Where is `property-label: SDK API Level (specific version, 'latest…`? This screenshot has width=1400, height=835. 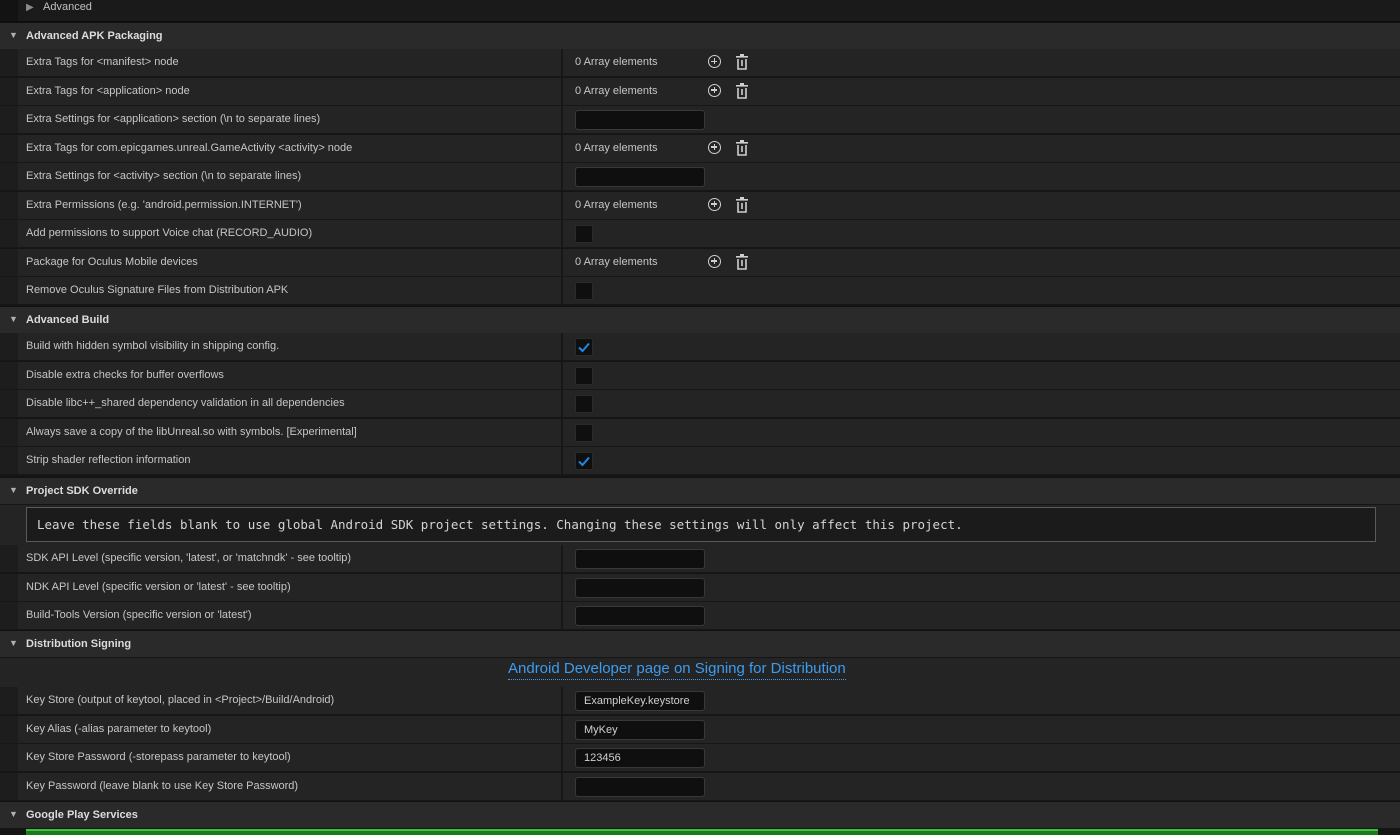 property-label: SDK API Level (specific version, 'latest… is located at coordinates (189, 558).